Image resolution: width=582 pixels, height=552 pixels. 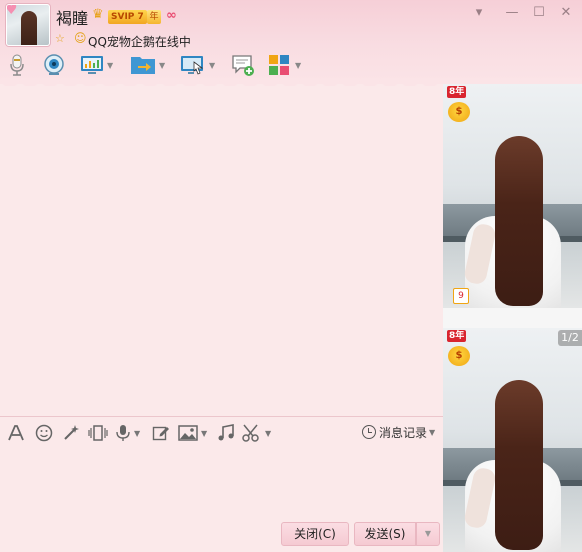 I want to click on message-history-button: 消息记录 ▼, so click(x=398, y=432).